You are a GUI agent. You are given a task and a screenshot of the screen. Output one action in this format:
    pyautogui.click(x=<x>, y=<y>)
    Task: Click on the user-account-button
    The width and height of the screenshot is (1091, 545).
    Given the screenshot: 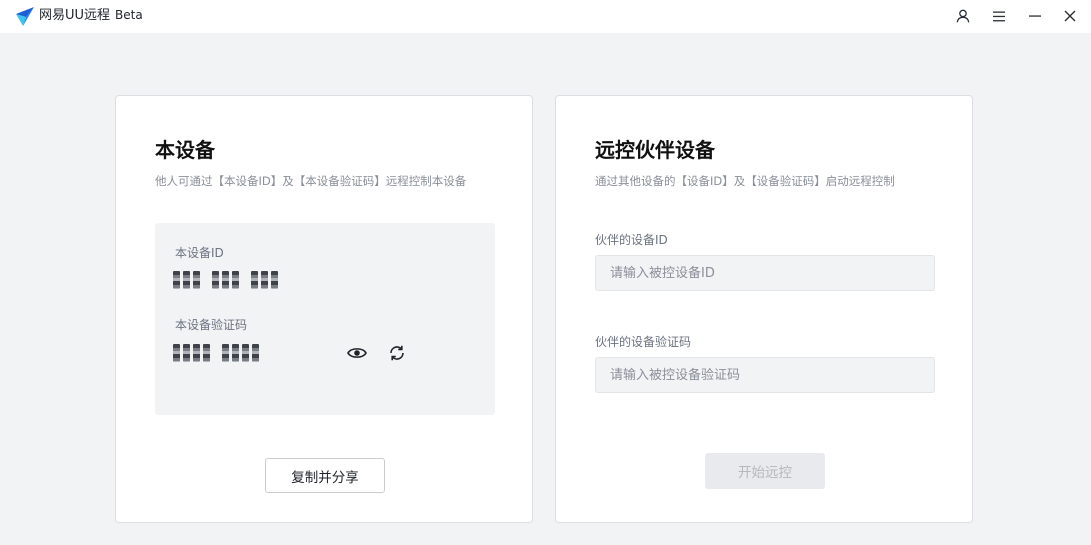 What is the action you would take?
    pyautogui.click(x=963, y=16)
    